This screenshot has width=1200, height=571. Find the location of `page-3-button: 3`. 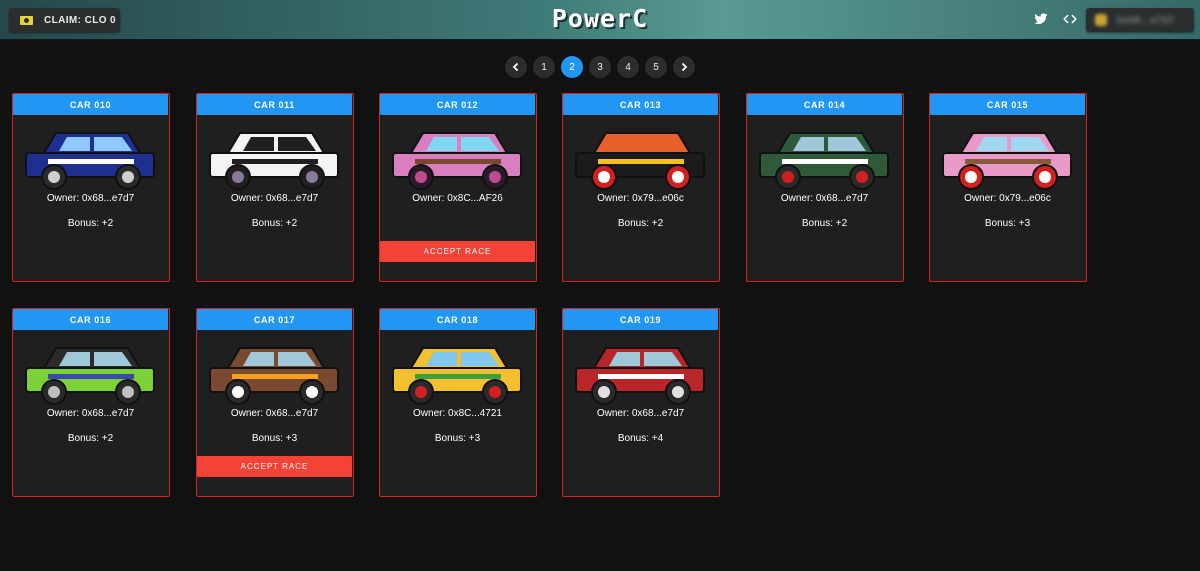

page-3-button: 3 is located at coordinates (600, 67).